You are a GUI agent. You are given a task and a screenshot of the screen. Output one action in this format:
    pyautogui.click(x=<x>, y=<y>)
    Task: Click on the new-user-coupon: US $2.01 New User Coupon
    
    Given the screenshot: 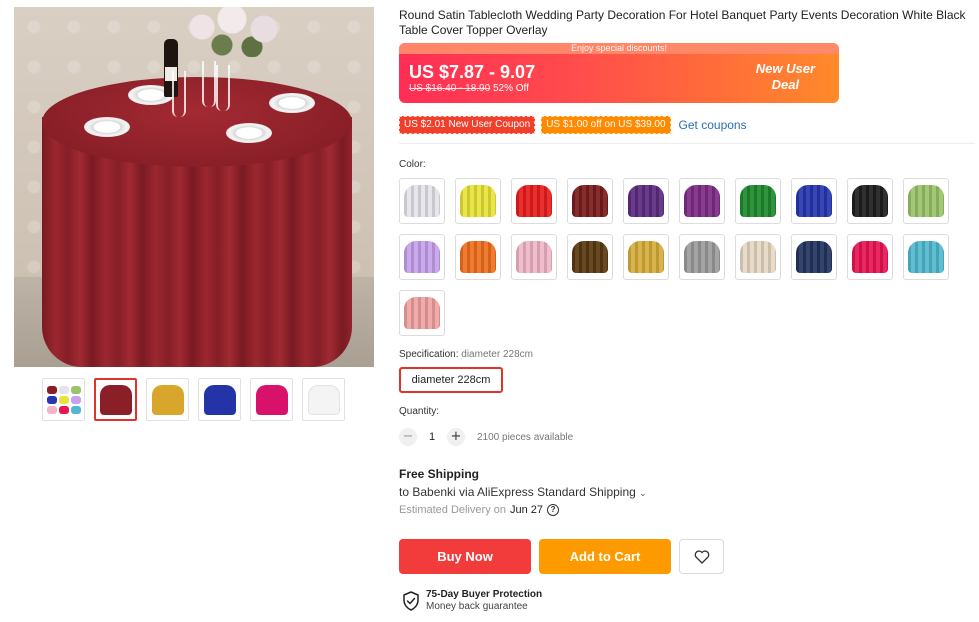 What is the action you would take?
    pyautogui.click(x=467, y=125)
    